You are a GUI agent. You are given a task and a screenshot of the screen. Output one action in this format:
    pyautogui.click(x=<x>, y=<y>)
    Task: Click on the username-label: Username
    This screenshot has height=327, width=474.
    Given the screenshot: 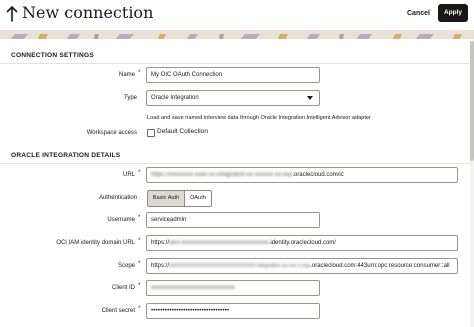 What is the action you would take?
    pyautogui.click(x=121, y=220)
    